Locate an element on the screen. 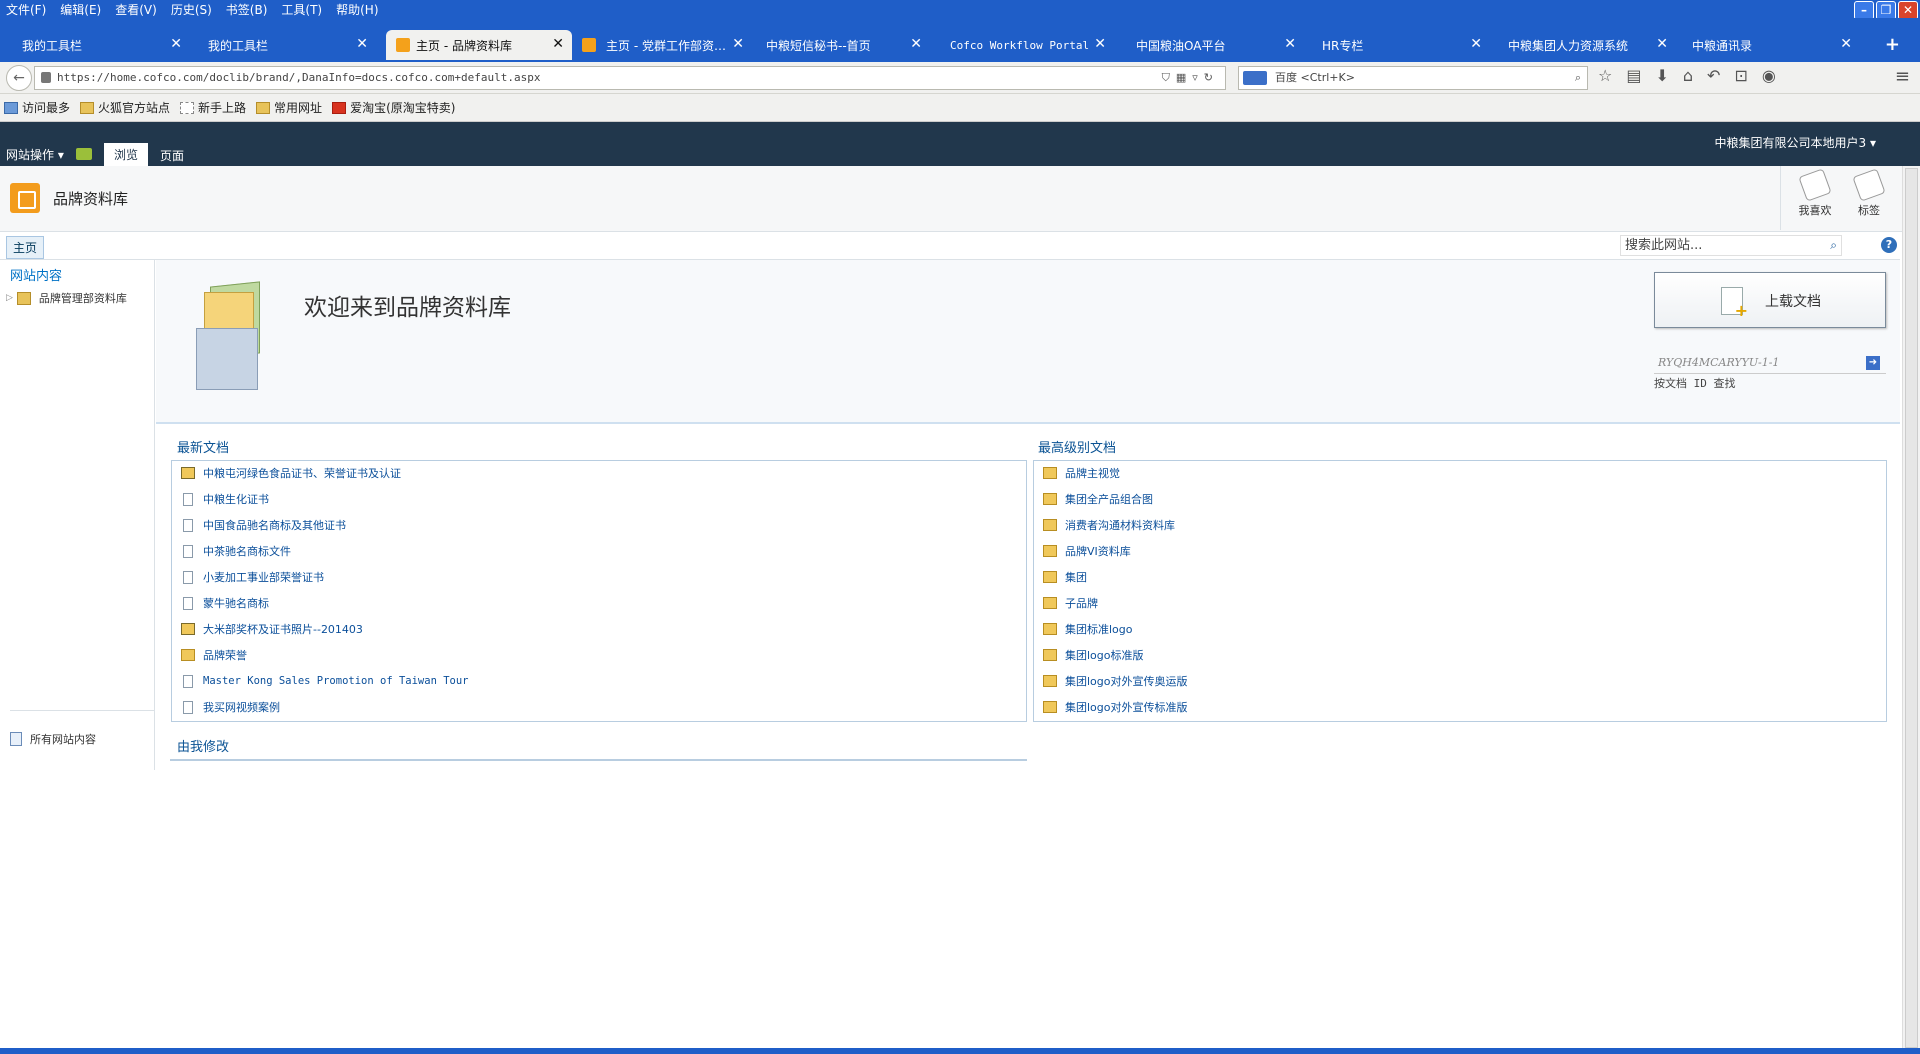  tab-browse: 浏览 is located at coordinates (126, 154).